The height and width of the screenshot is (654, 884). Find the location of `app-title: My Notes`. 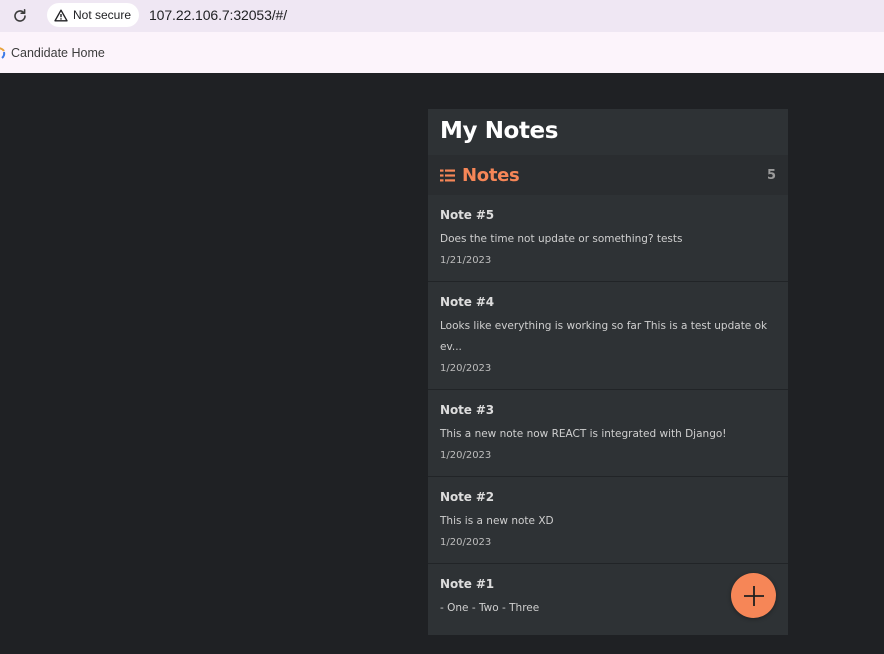

app-title: My Notes is located at coordinates (499, 131).